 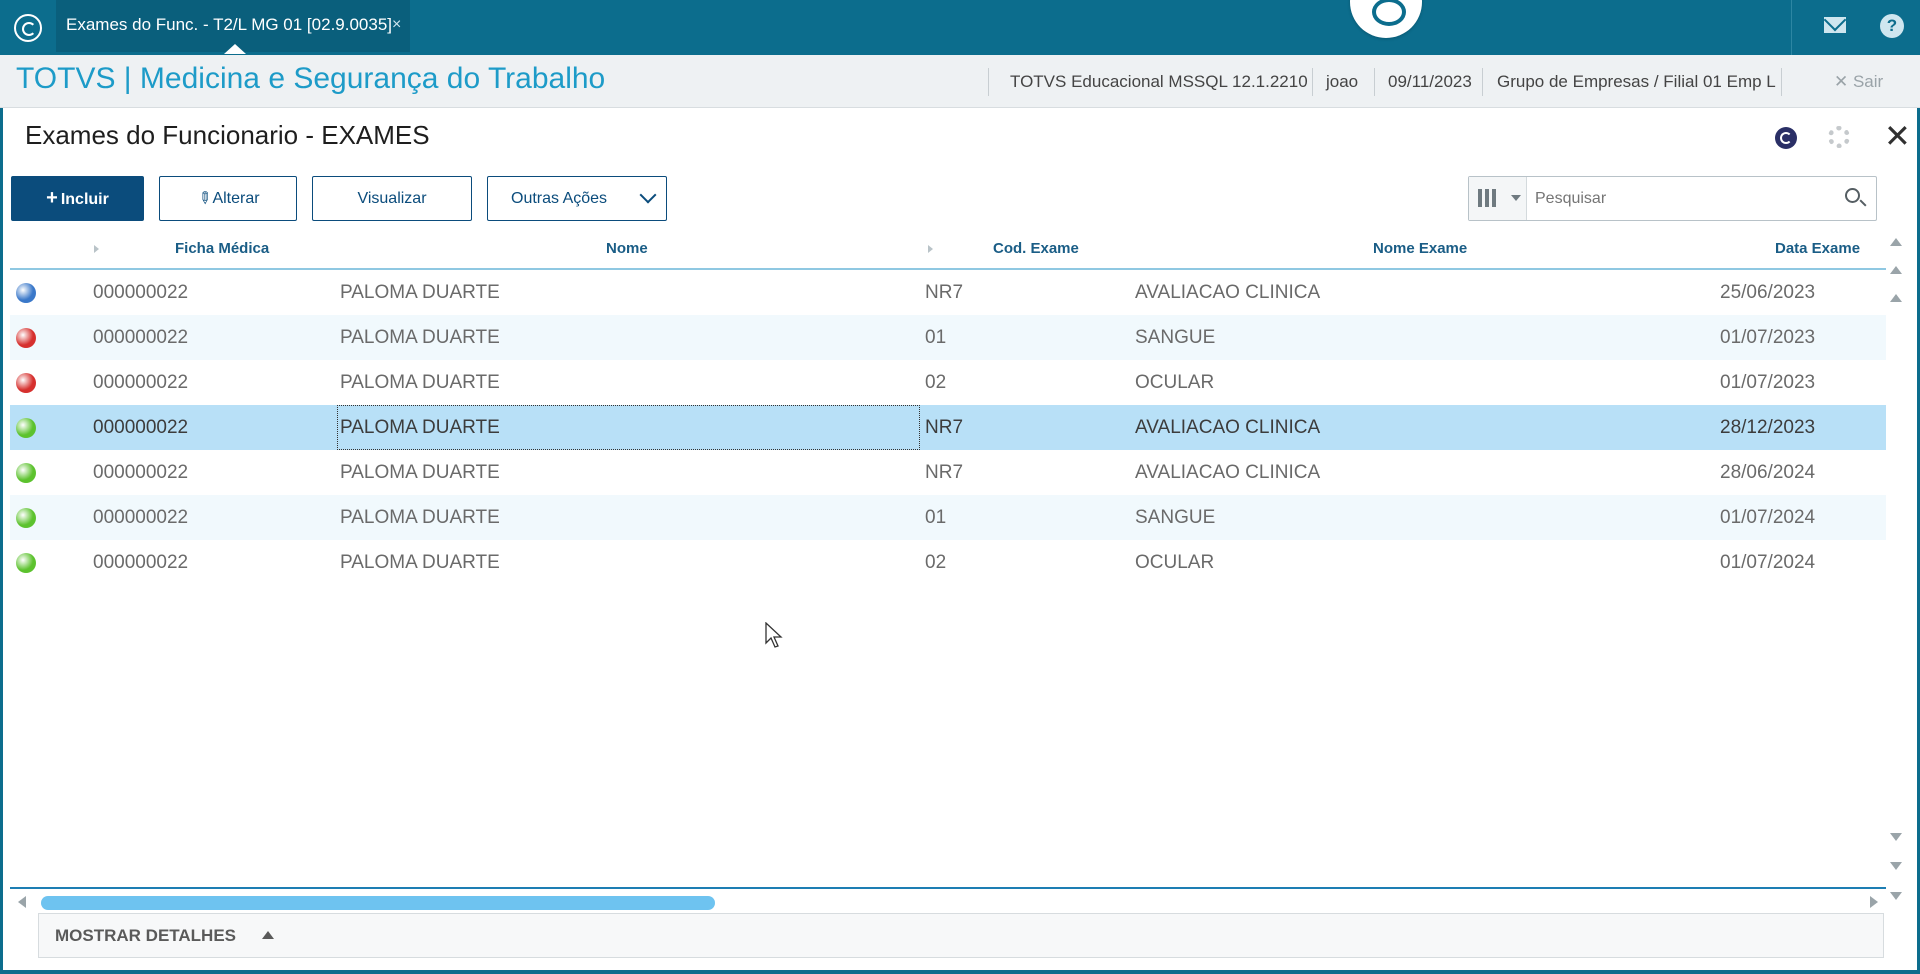 What do you see at coordinates (1489, 198) in the screenshot?
I see `columns-icon` at bounding box center [1489, 198].